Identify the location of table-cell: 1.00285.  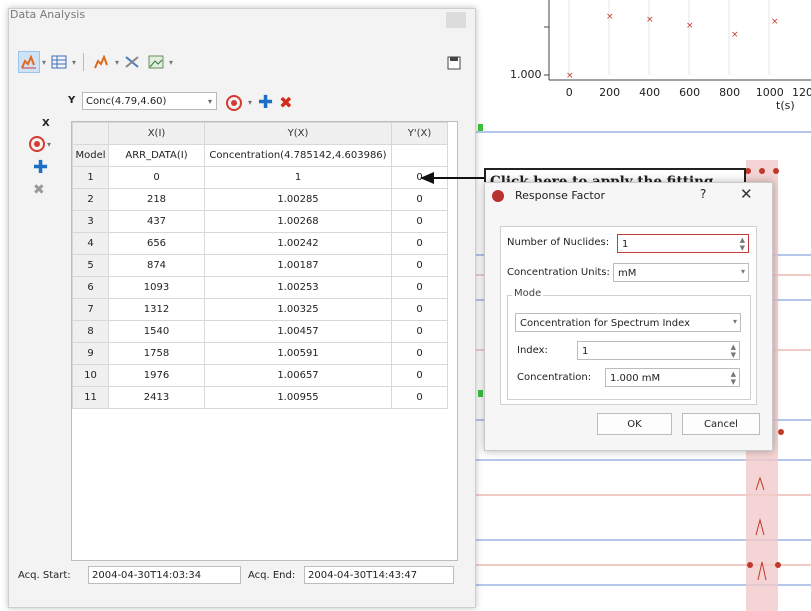
(298, 199).